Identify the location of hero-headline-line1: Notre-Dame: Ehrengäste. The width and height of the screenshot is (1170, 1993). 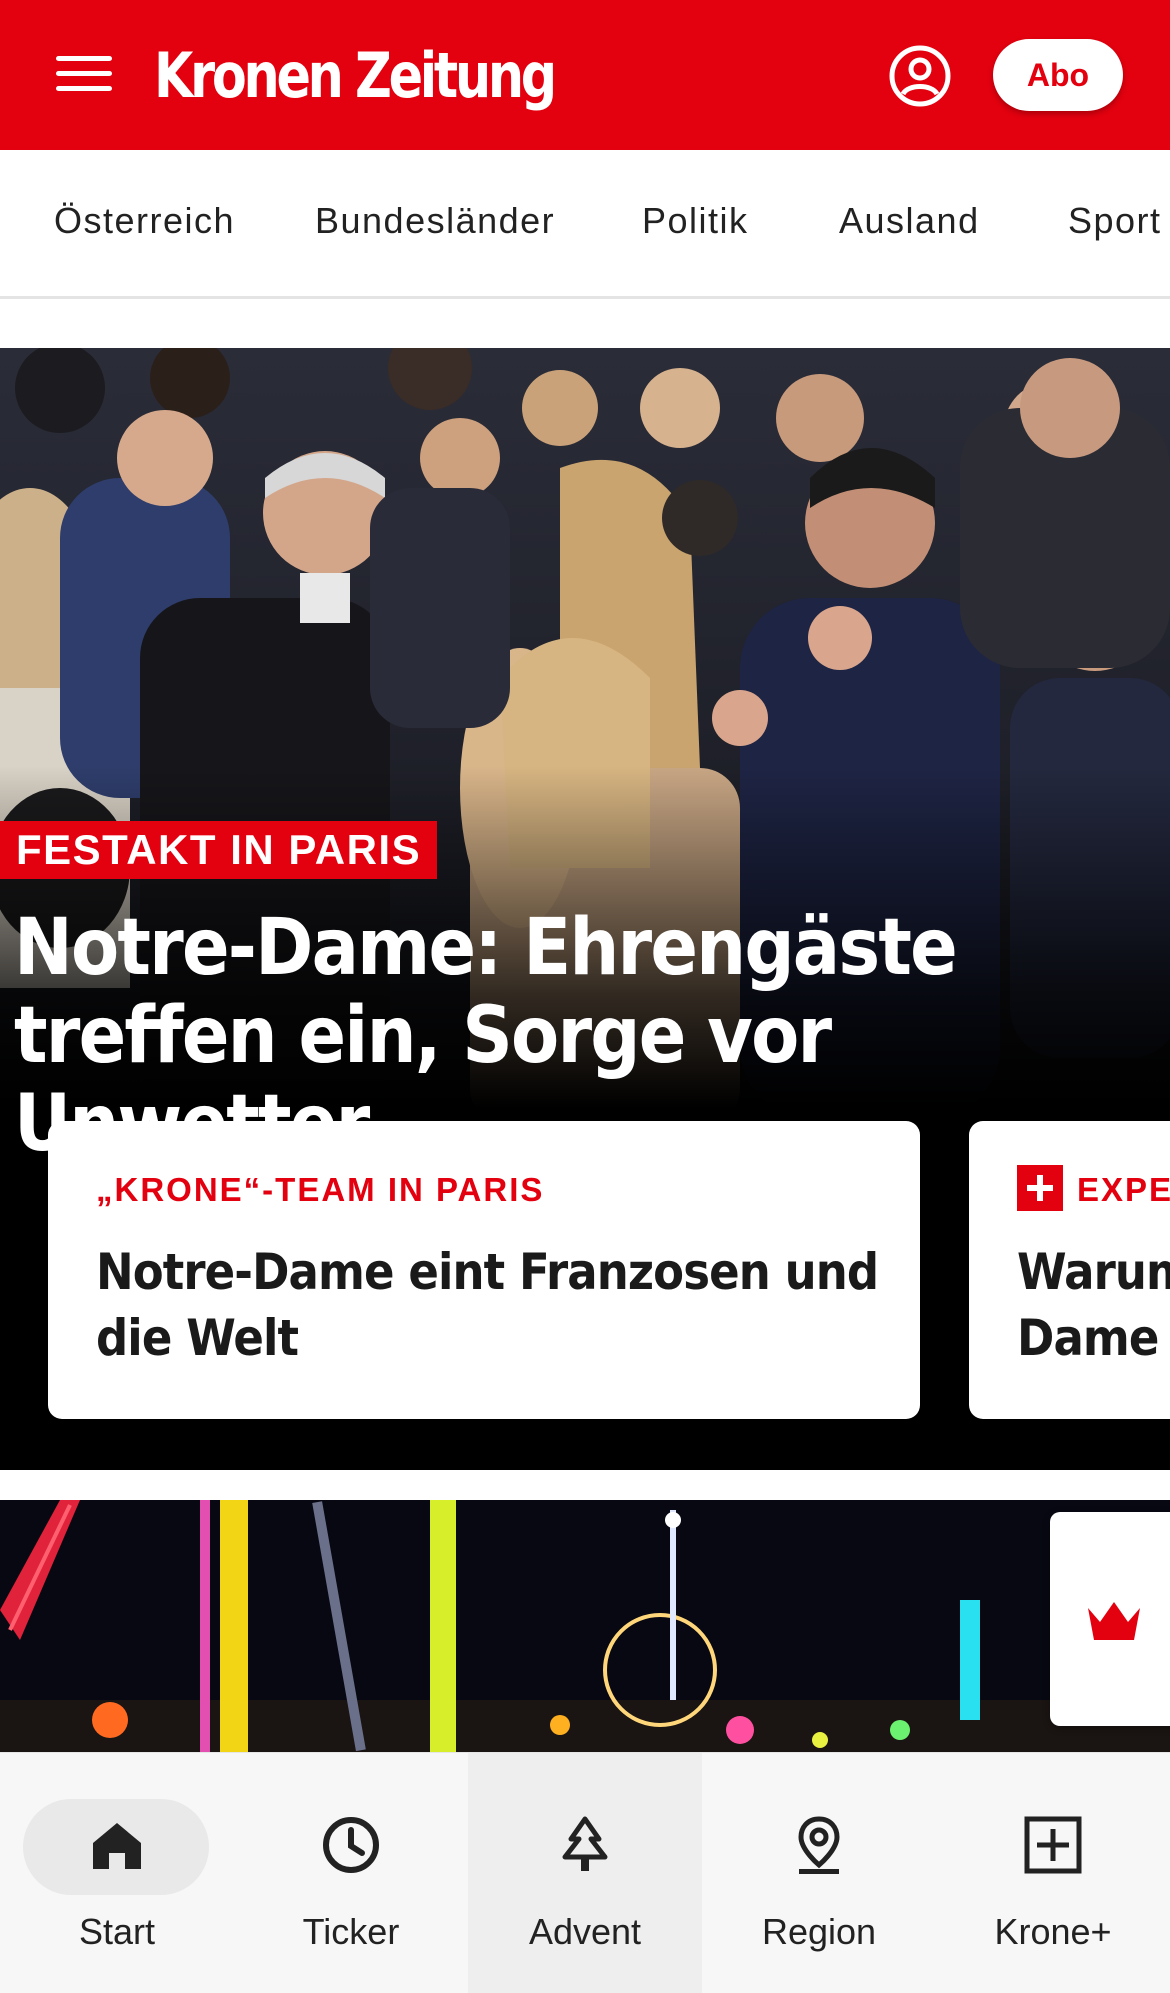
(486, 948).